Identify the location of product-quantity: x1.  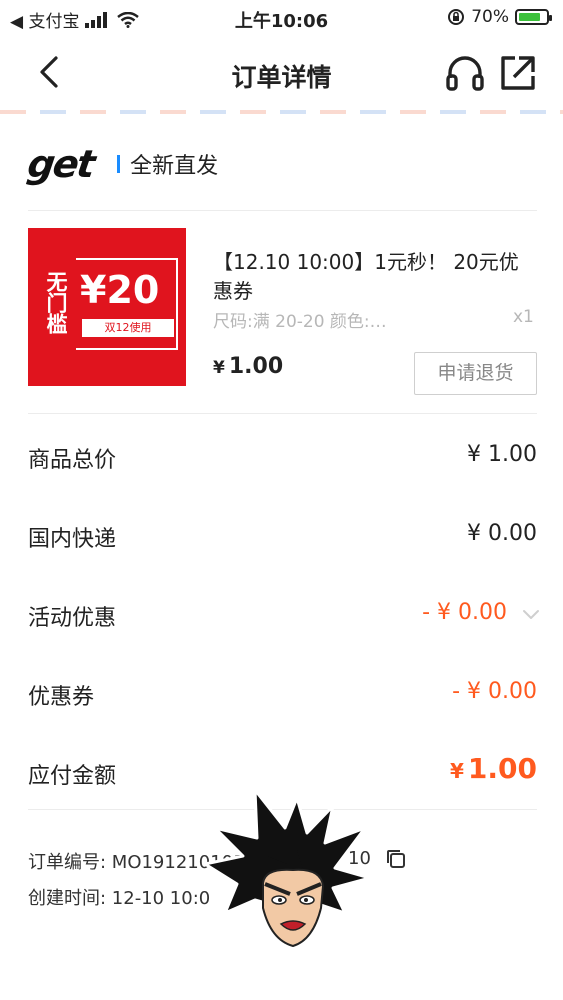
(523, 317).